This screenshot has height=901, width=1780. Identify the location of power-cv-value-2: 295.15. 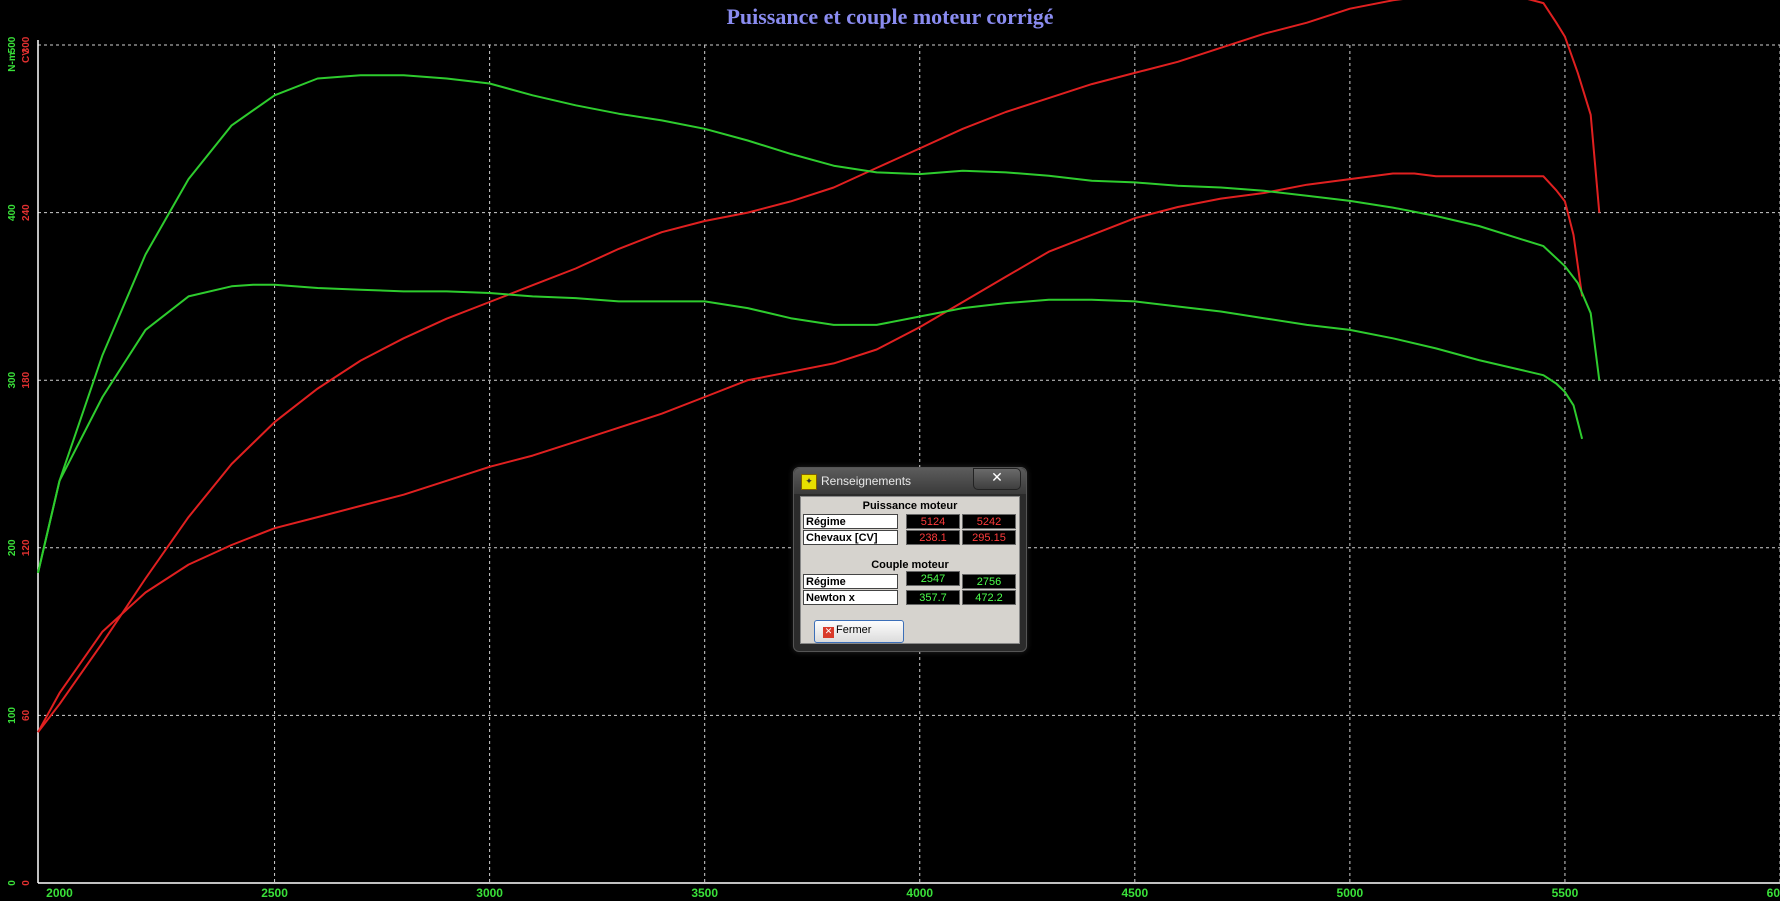
(989, 537).